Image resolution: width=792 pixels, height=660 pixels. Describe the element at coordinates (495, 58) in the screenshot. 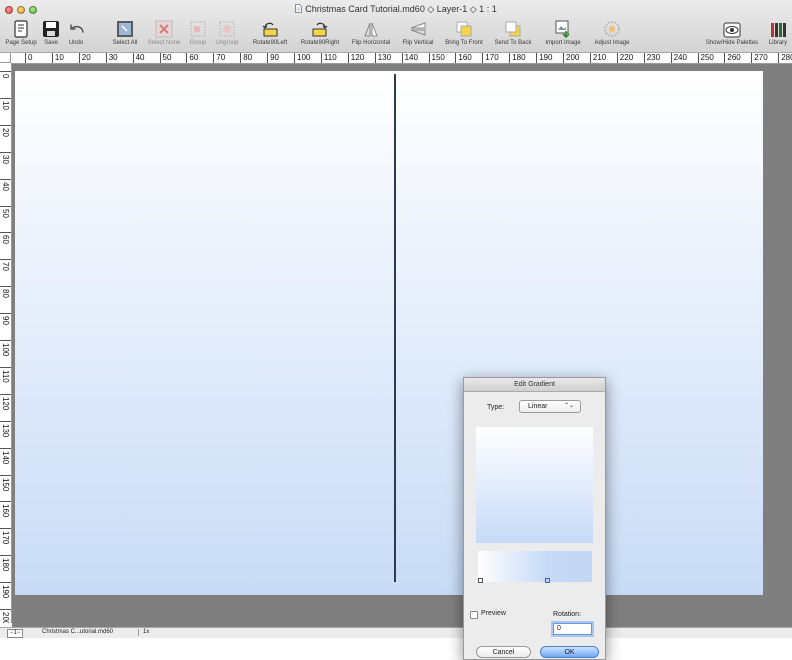

I see `ruler-h-tick: 170` at that location.